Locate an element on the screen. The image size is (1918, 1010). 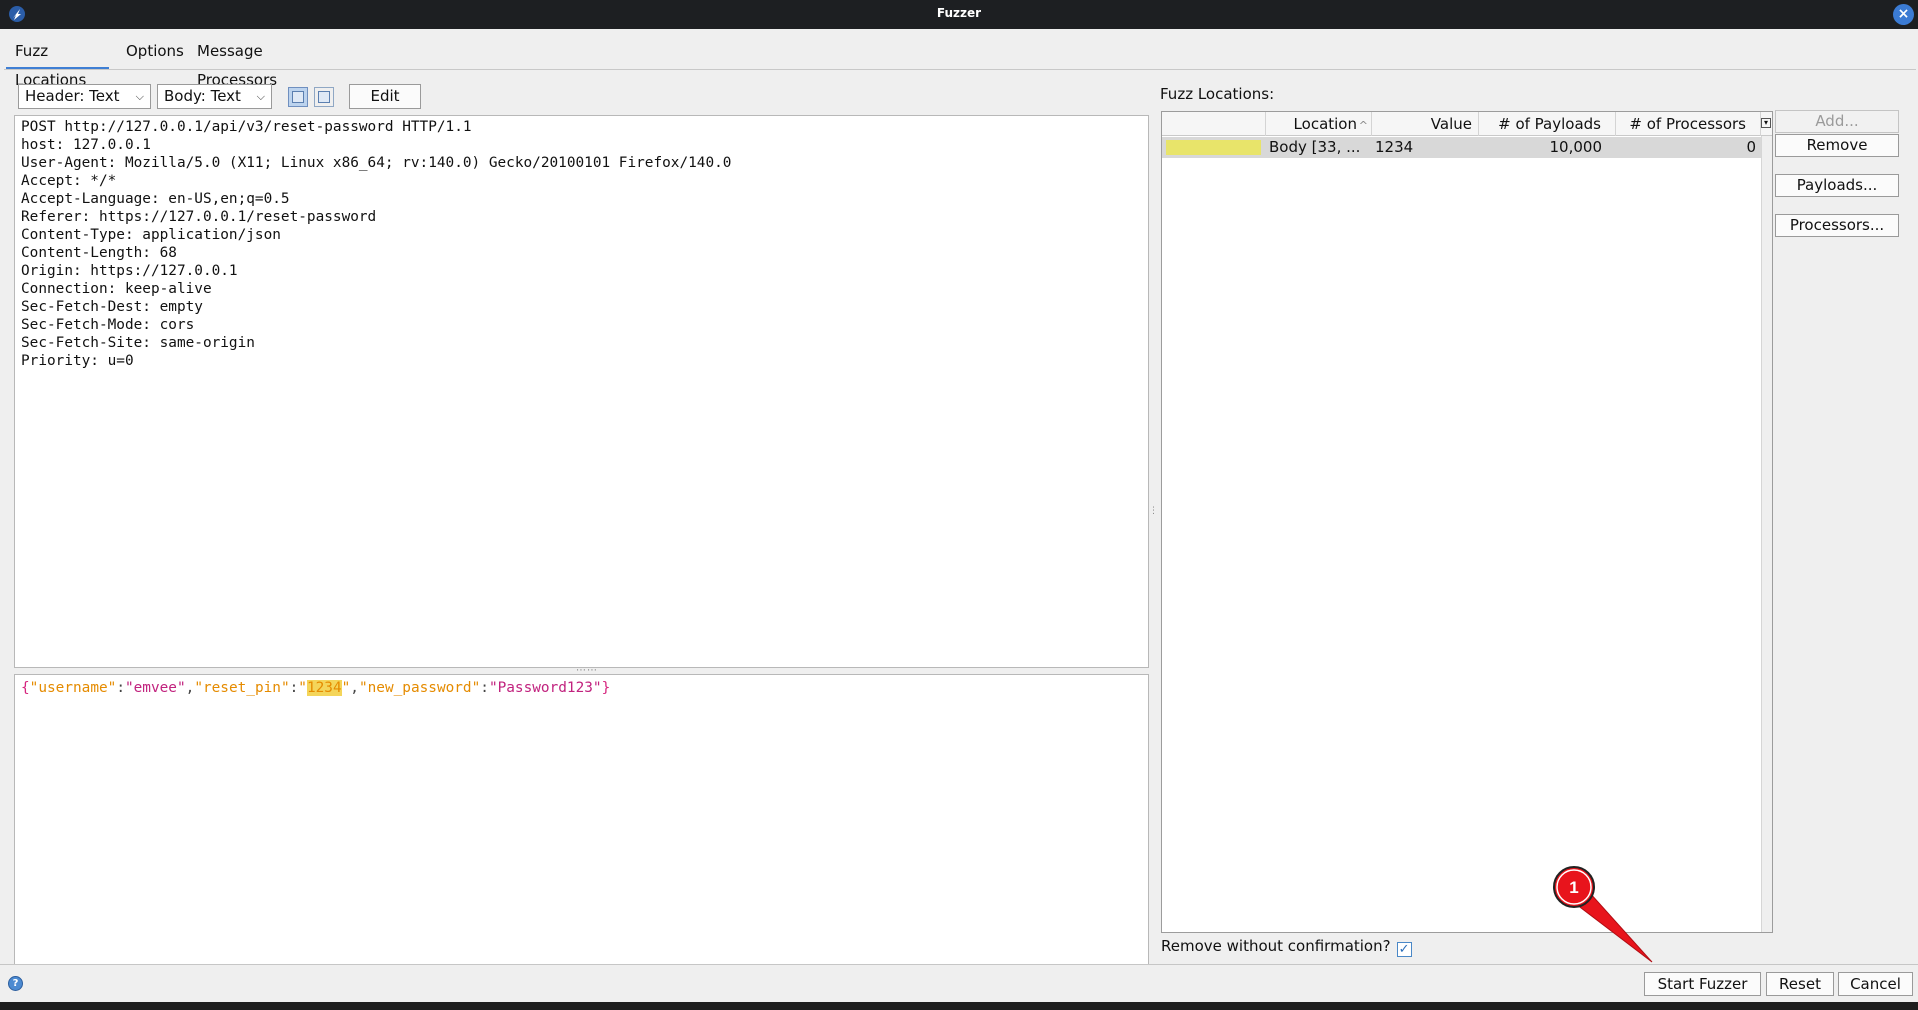
body-view-select: Body: Text ⌵ is located at coordinates (214, 96).